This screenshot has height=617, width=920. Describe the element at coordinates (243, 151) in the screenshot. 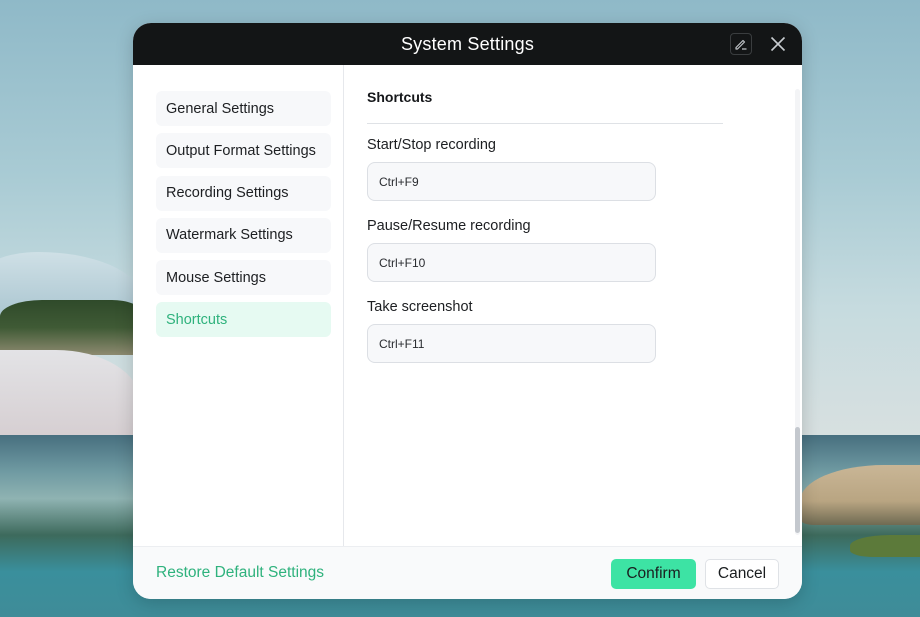

I see `sidebar-item-output-format-settings: Output Format Settings` at that location.